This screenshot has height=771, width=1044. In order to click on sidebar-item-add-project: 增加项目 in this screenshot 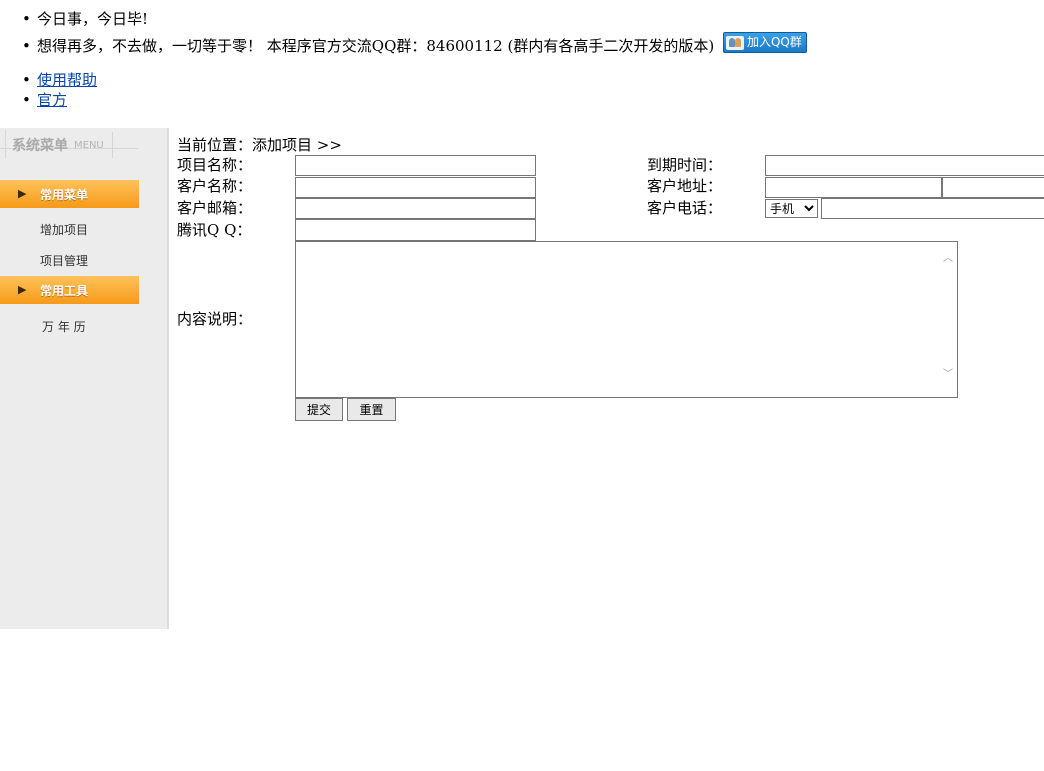, I will do `click(64, 229)`.